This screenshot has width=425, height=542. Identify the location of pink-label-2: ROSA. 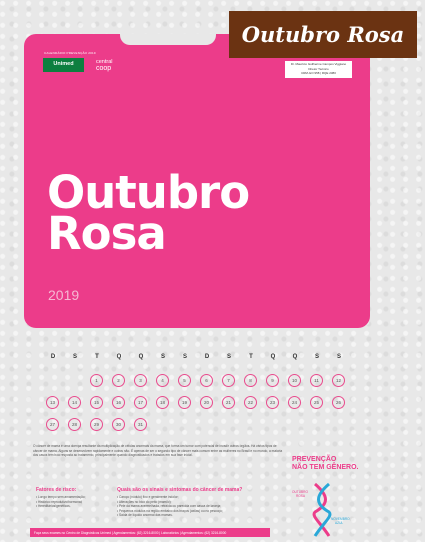
(301, 496).